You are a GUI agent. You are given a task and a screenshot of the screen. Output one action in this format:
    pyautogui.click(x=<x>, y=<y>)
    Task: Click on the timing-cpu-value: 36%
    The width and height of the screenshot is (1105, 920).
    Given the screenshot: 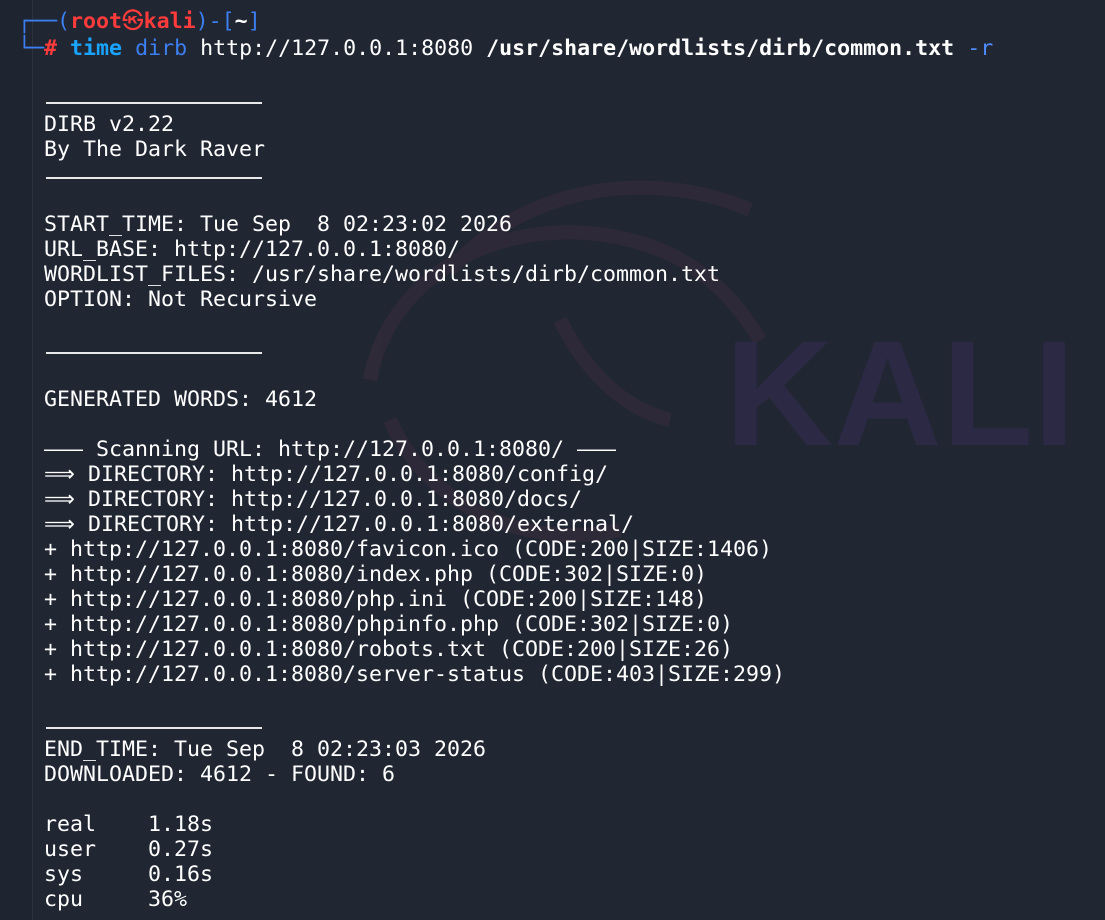 What is the action you would take?
    pyautogui.click(x=168, y=899)
    